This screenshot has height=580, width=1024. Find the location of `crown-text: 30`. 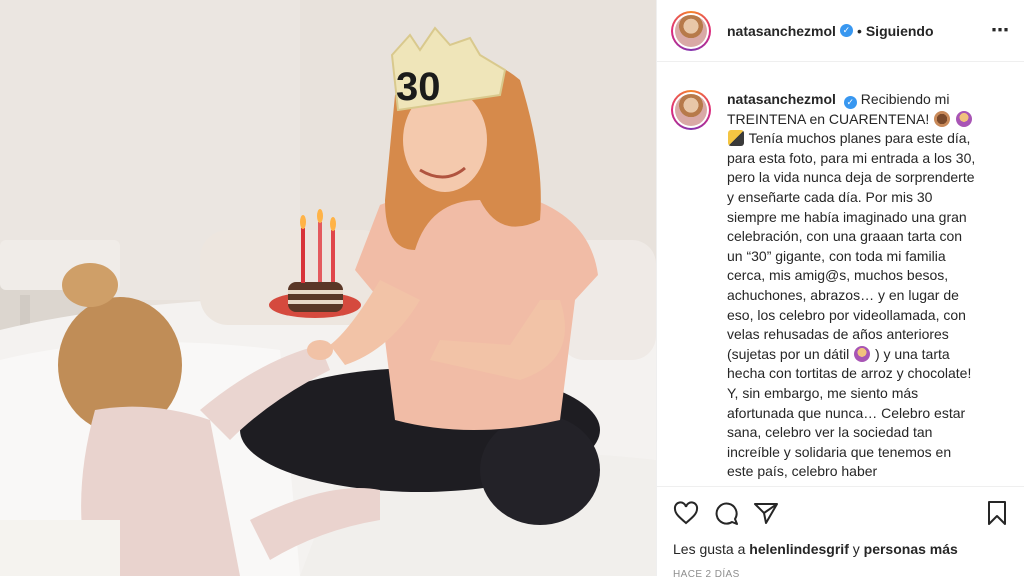

crown-text: 30 is located at coordinates (418, 87).